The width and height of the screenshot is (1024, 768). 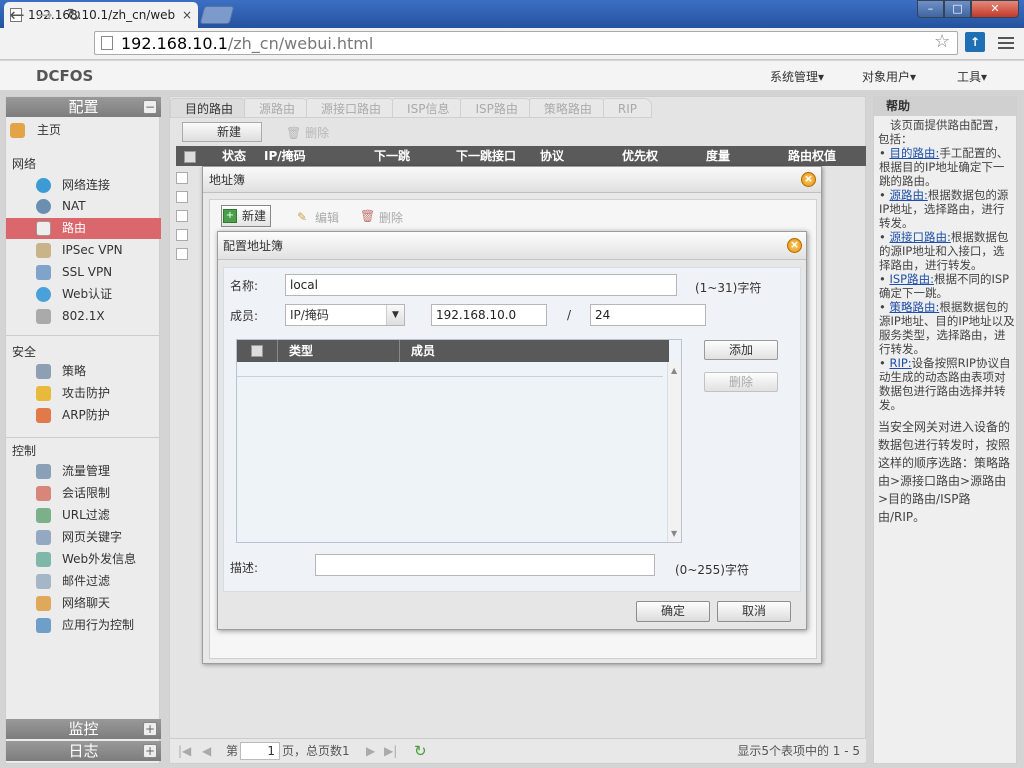 I want to click on col-ip-mask: IP/掩码, so click(x=285, y=156).